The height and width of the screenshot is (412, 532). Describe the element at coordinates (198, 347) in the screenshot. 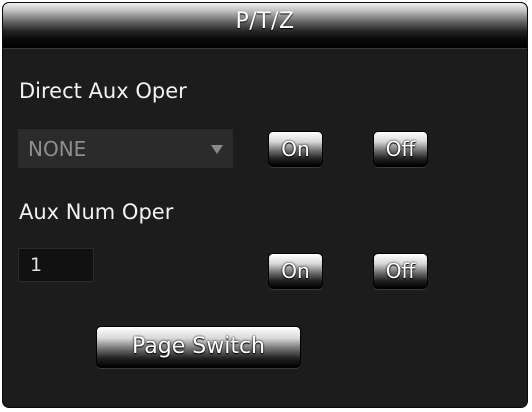

I see `page-switch-button: Page Switch` at that location.